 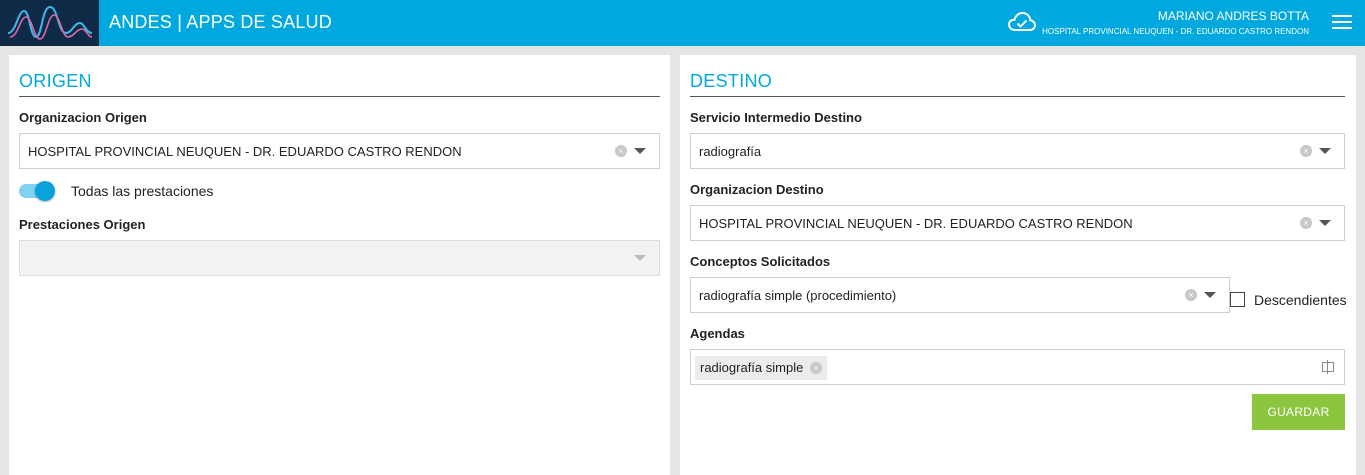 I want to click on app-title: ANDES | APPS DE SALUD, so click(x=220, y=22).